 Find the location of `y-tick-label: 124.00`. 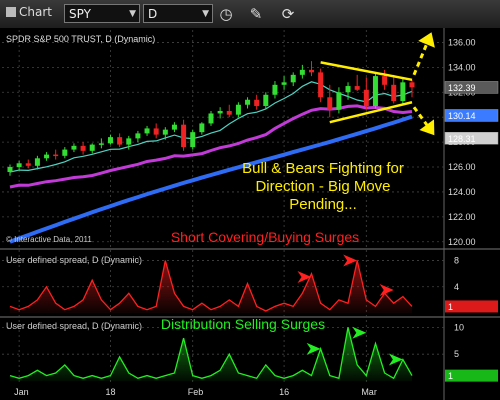

y-tick-label: 124.00 is located at coordinates (462, 192).